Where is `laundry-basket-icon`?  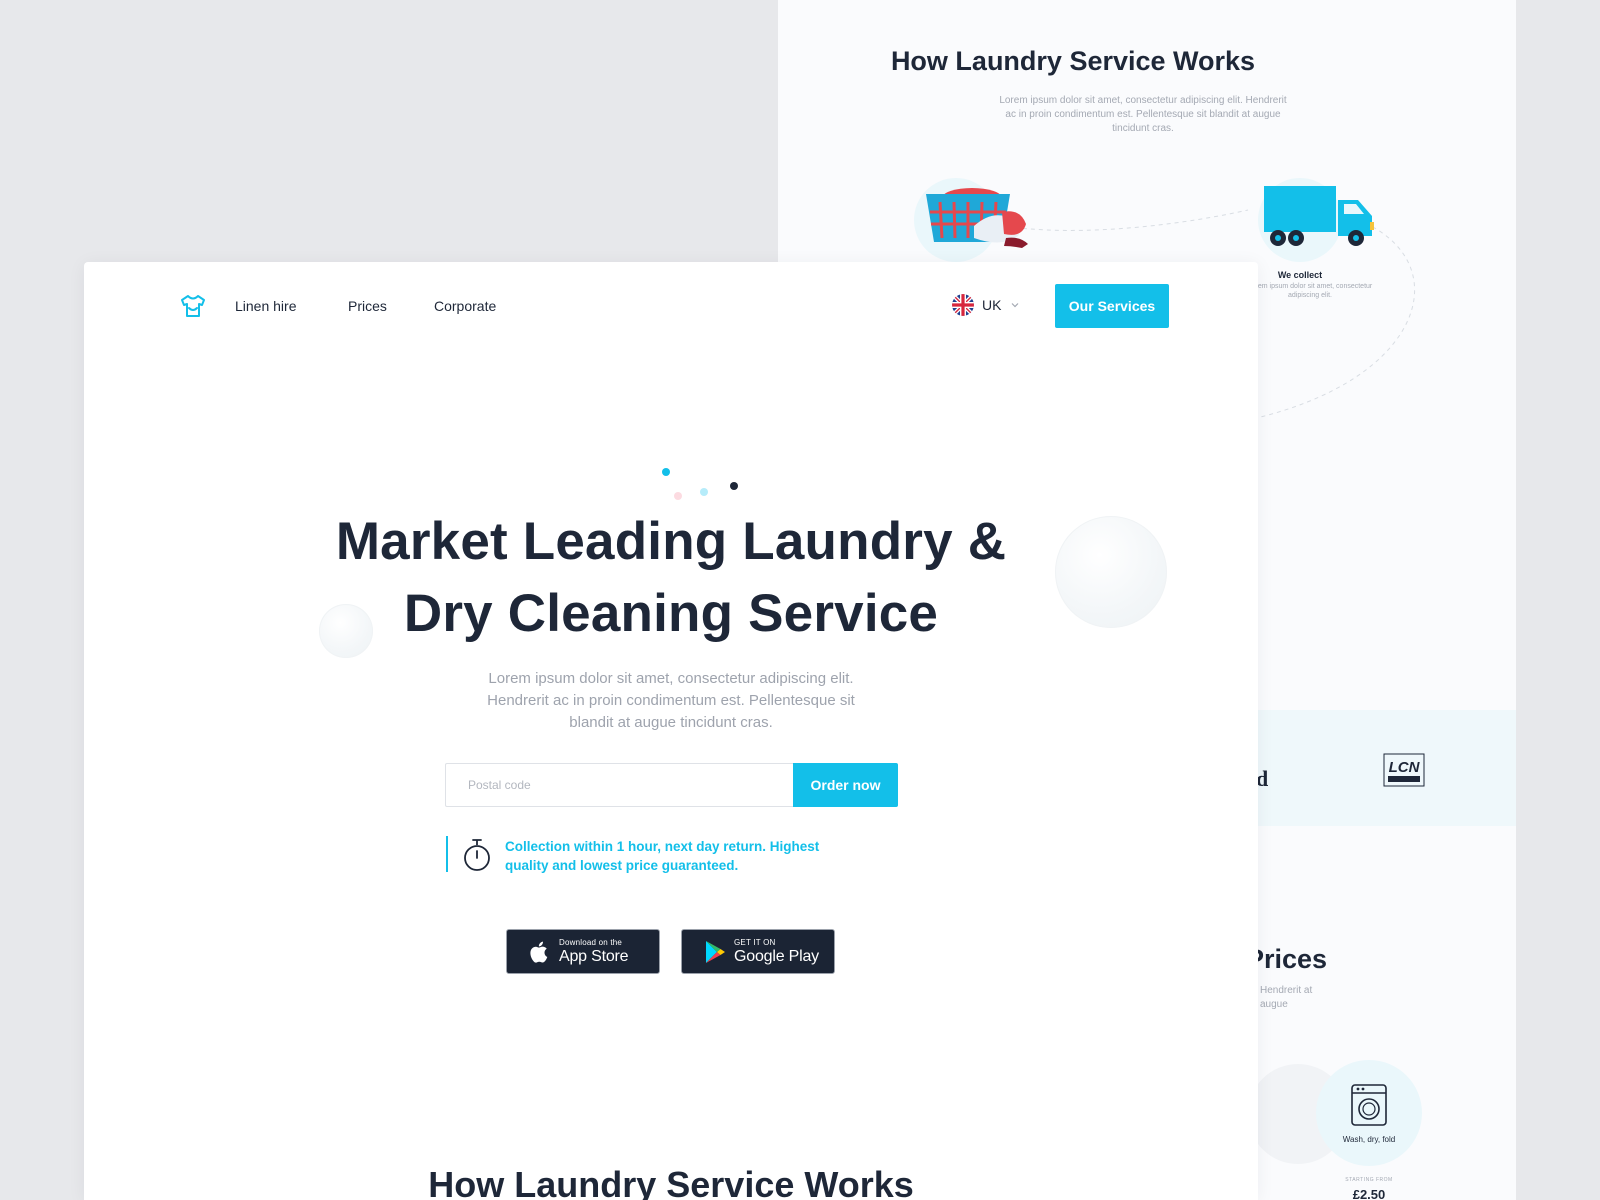 laundry-basket-icon is located at coordinates (977, 218).